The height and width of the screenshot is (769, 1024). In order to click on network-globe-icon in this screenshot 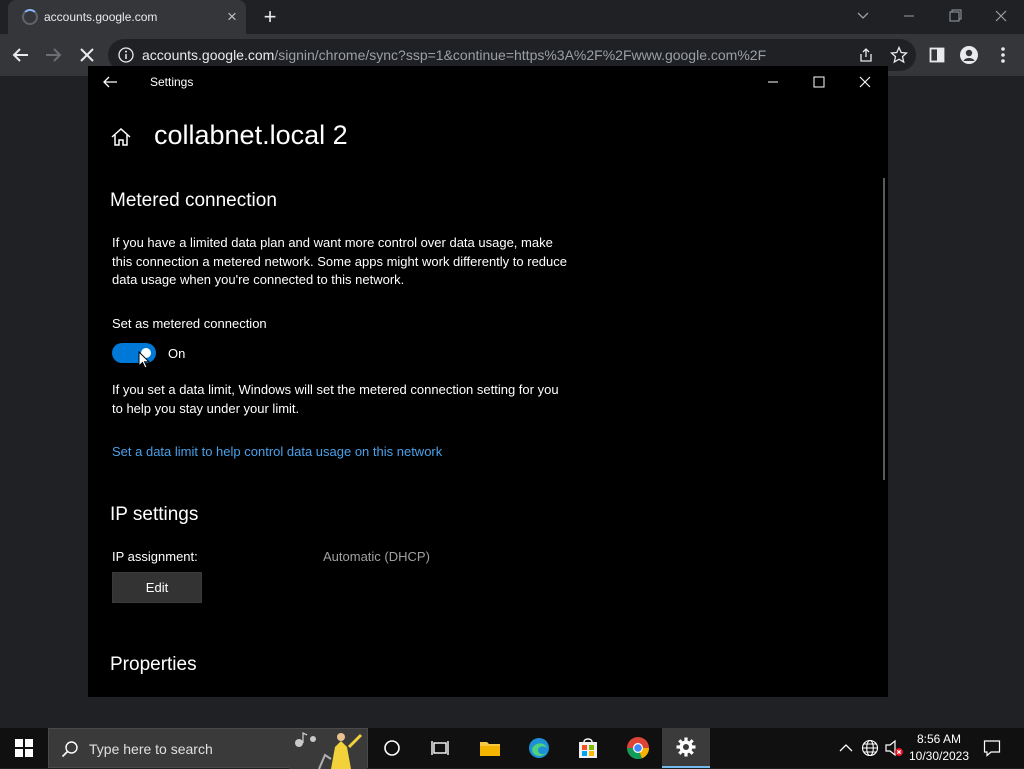, I will do `click(870, 748)`.